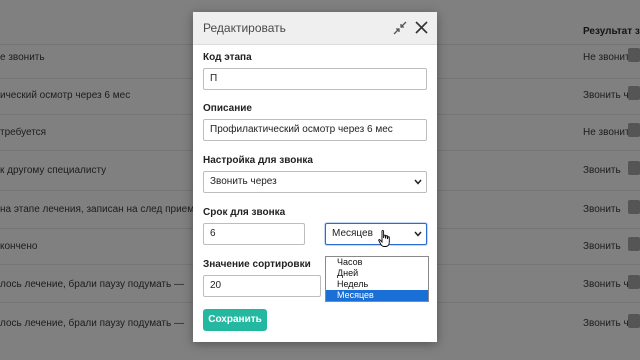  Describe the element at coordinates (53, 170) in the screenshot. I see `bg-row-text: к другому специалисту` at that location.